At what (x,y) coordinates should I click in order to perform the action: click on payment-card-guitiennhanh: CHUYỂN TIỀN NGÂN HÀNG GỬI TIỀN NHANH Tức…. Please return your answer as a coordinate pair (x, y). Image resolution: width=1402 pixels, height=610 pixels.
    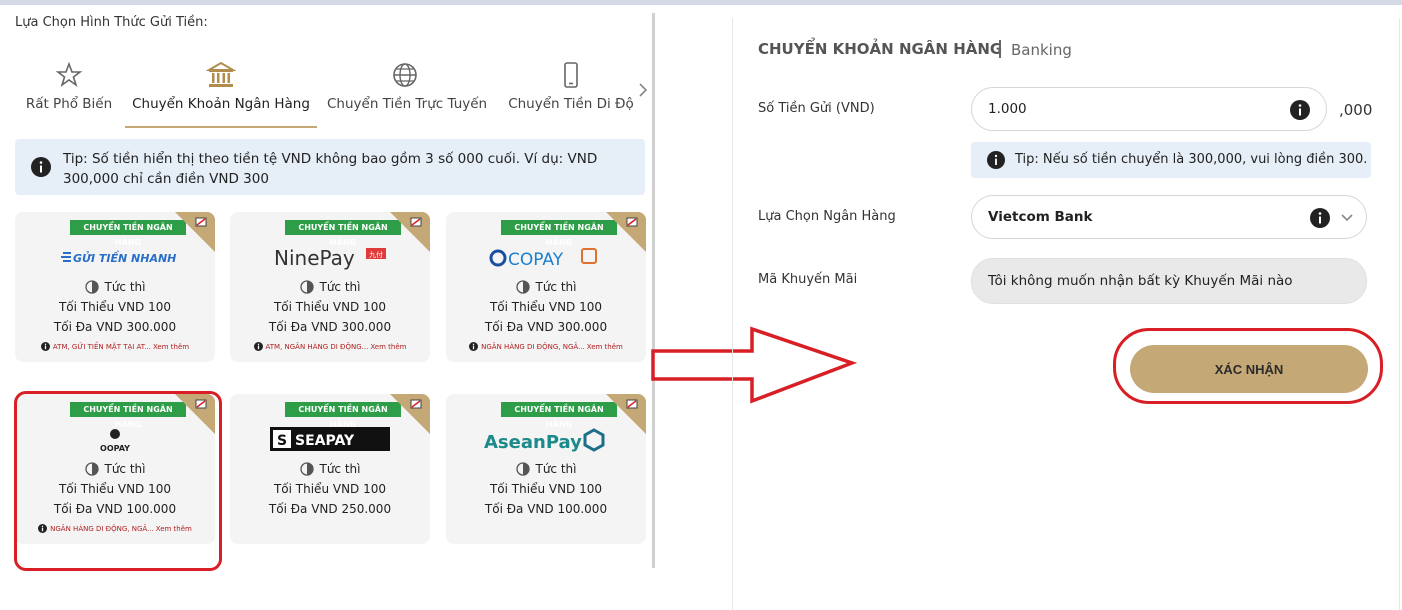
    Looking at the image, I should click on (115, 287).